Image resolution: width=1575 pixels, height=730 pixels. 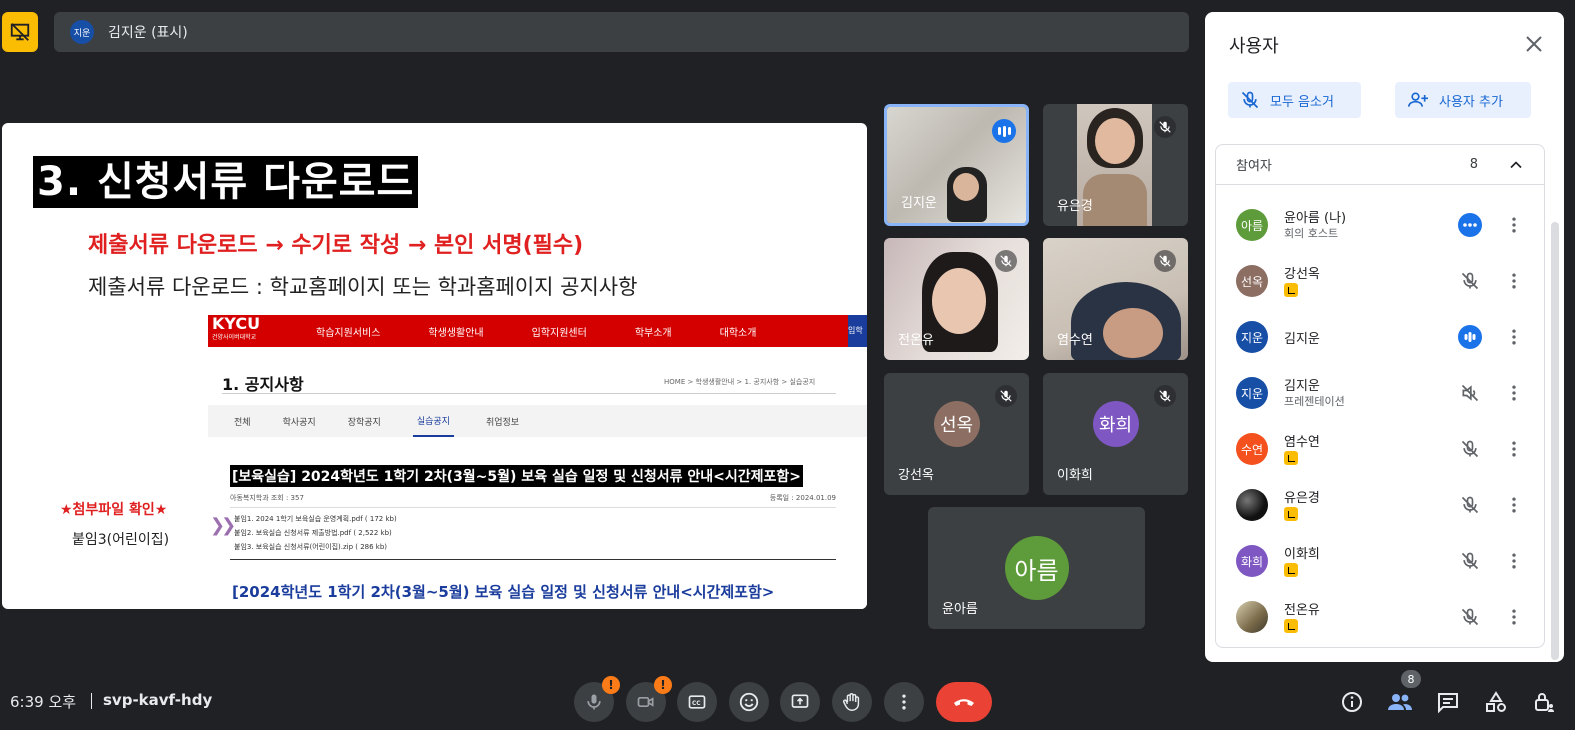 I want to click on add-user-button: 사용자 추가, so click(x=1463, y=100).